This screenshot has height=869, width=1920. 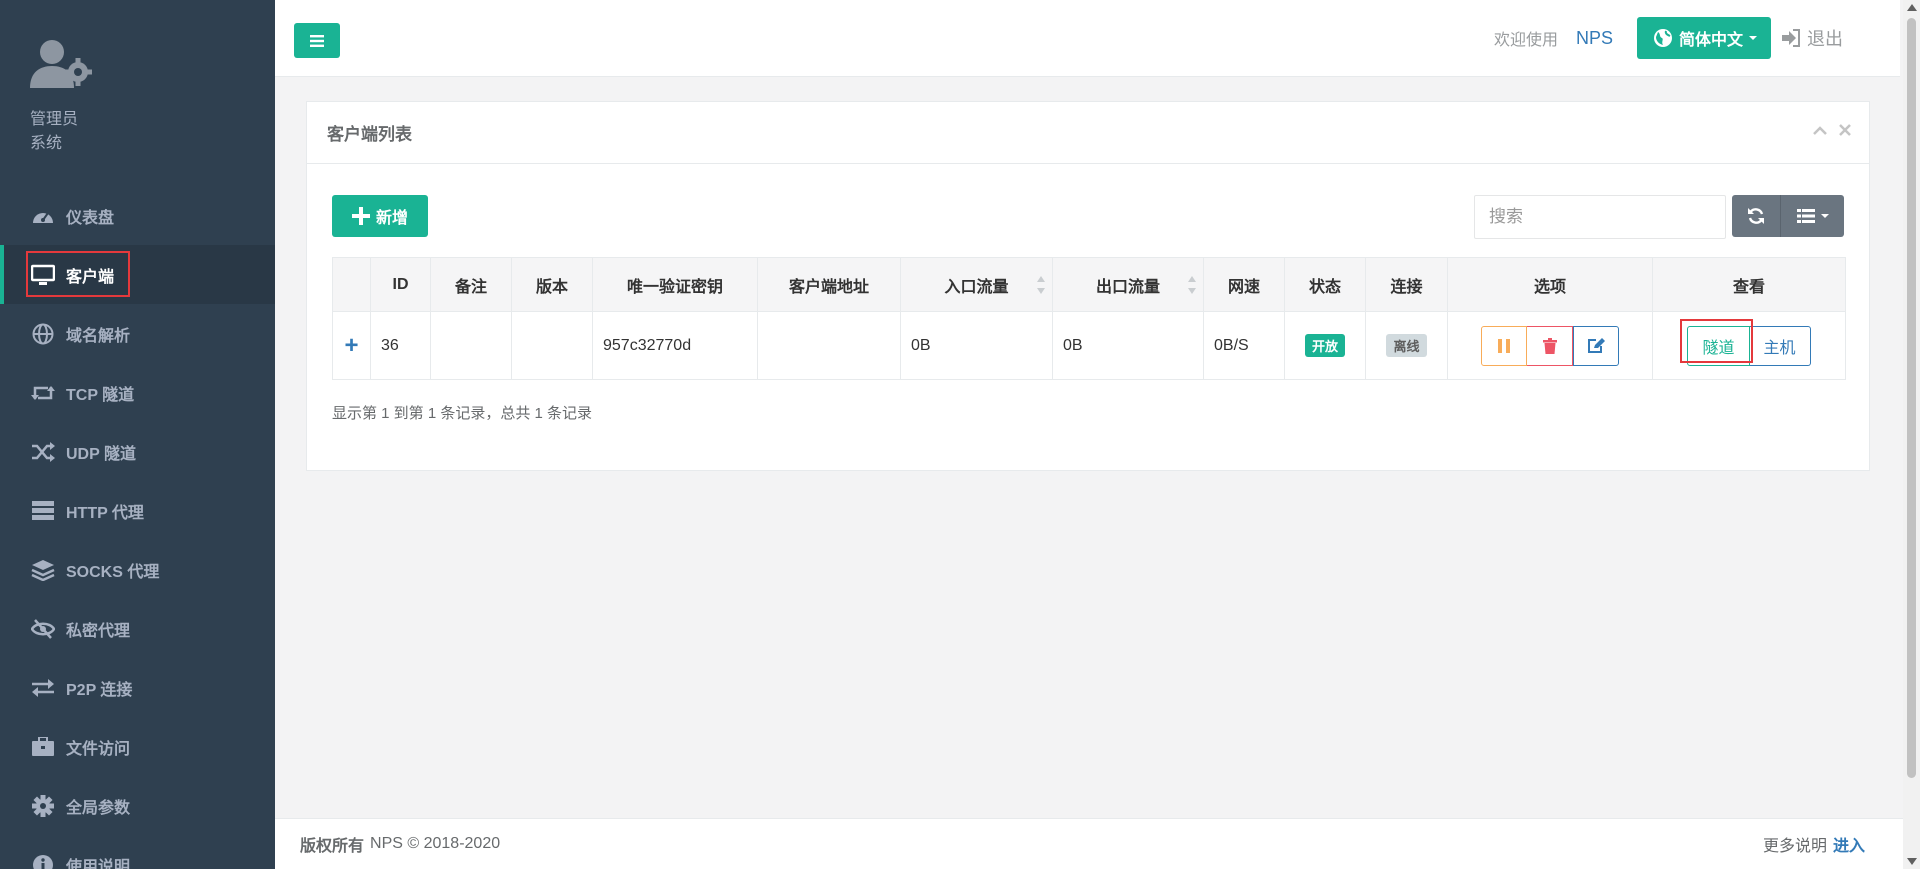 I want to click on expand-row-button: +, so click(x=351, y=345).